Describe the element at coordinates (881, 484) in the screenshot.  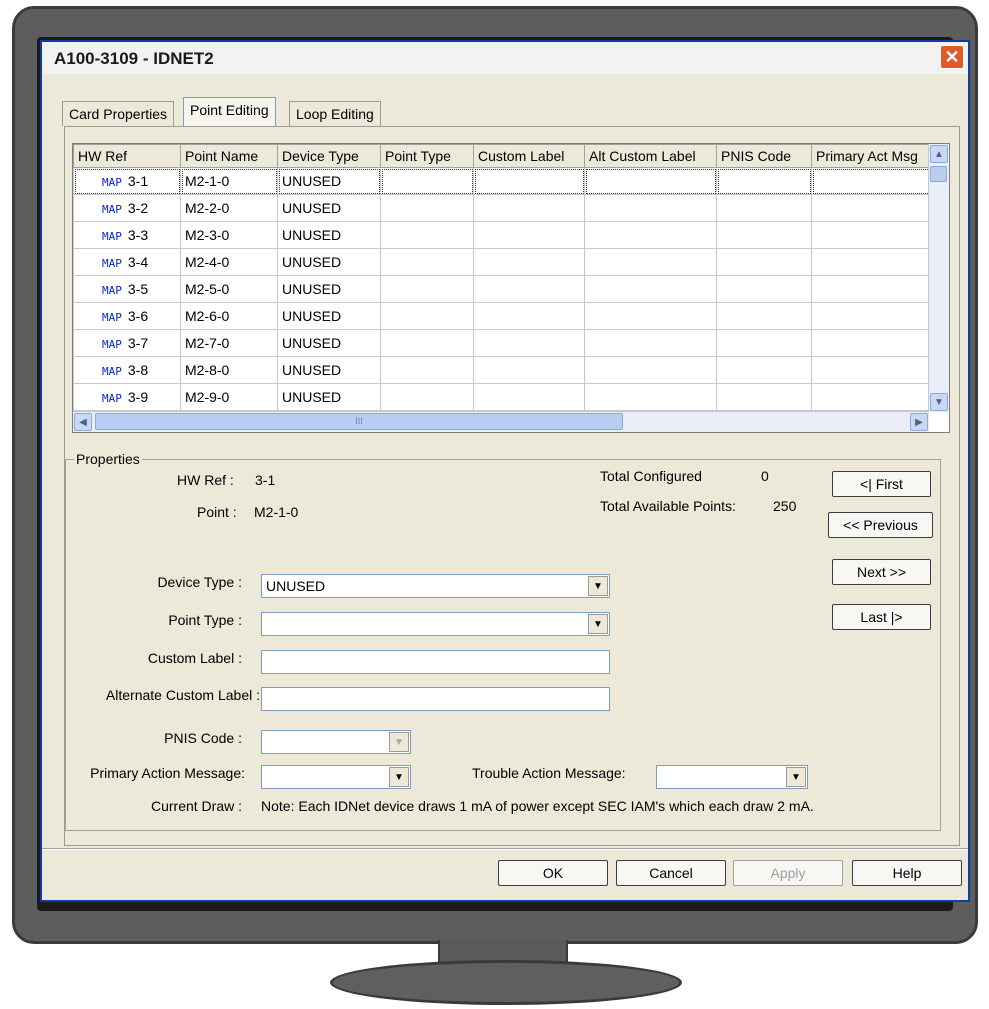
I see `first-button: <| First` at that location.